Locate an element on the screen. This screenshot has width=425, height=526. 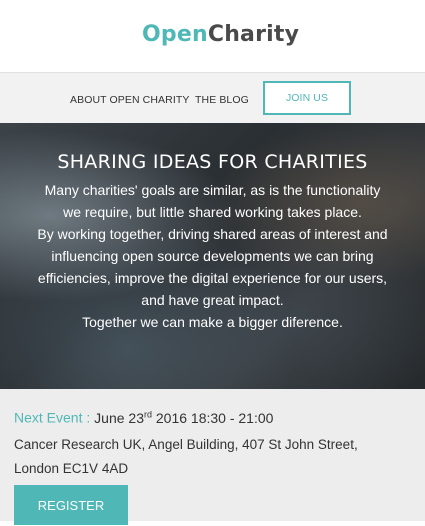
nav-blog-link: THE BLOG is located at coordinates (222, 100).